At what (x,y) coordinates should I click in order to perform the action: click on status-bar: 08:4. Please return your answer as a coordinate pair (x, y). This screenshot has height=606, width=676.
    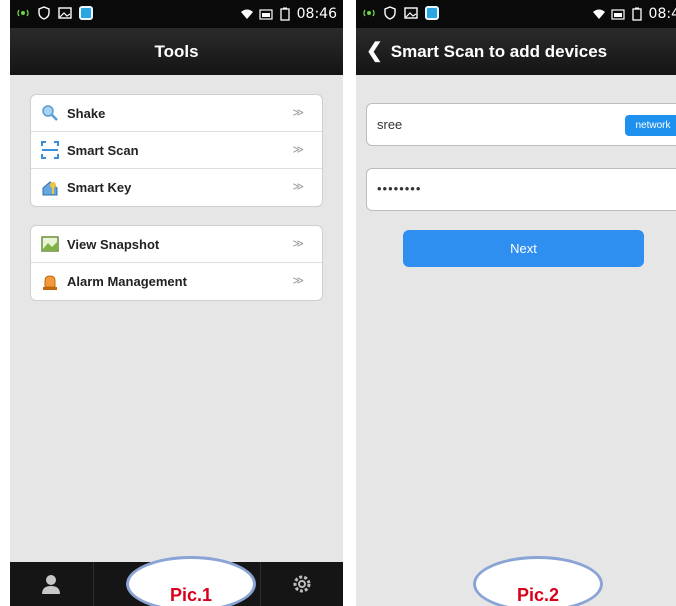
    Looking at the image, I should click on (516, 14).